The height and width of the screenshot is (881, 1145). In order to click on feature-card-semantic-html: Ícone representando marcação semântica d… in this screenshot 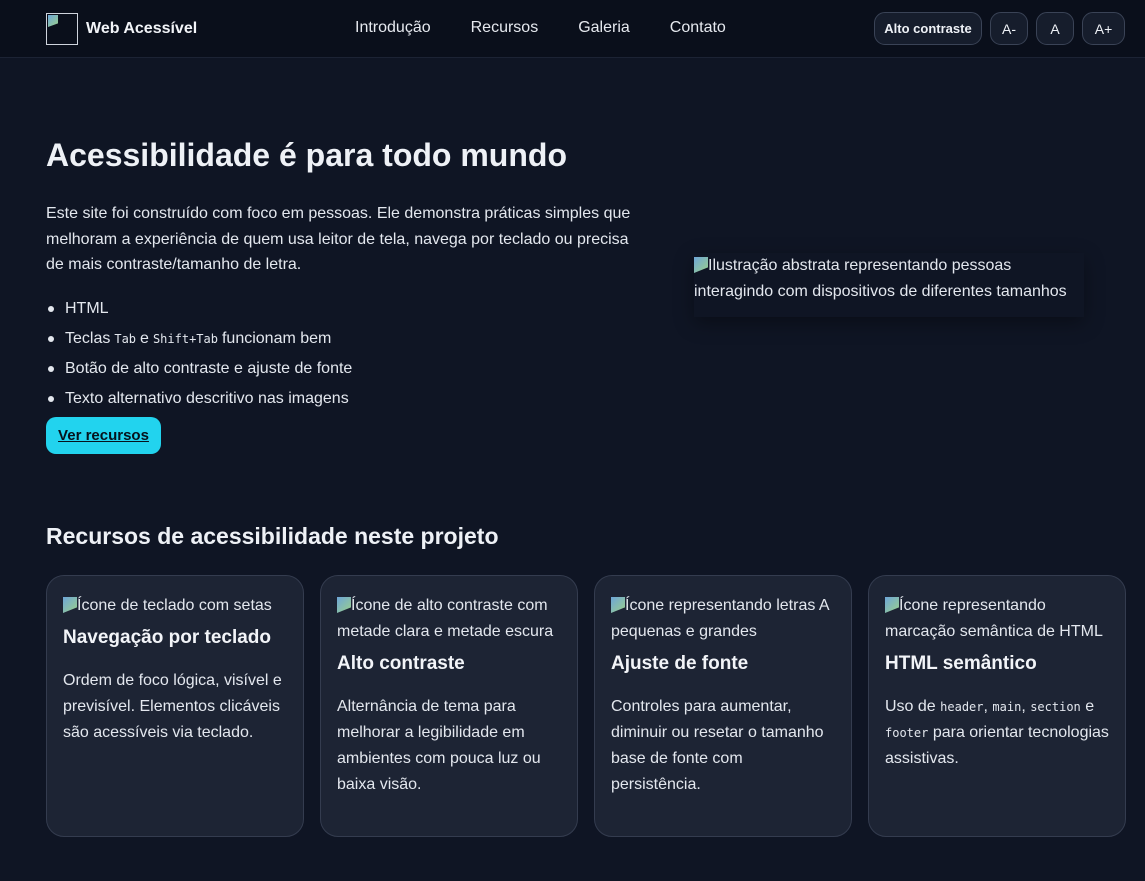, I will do `click(997, 706)`.